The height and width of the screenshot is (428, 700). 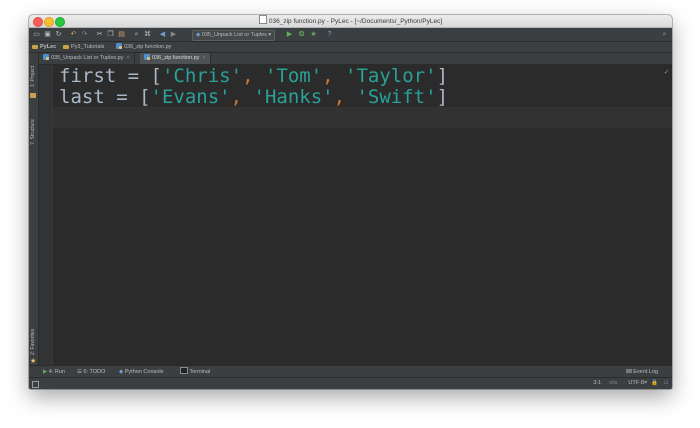 What do you see at coordinates (202, 76) in the screenshot?
I see `string-literal: 'Chris'` at bounding box center [202, 76].